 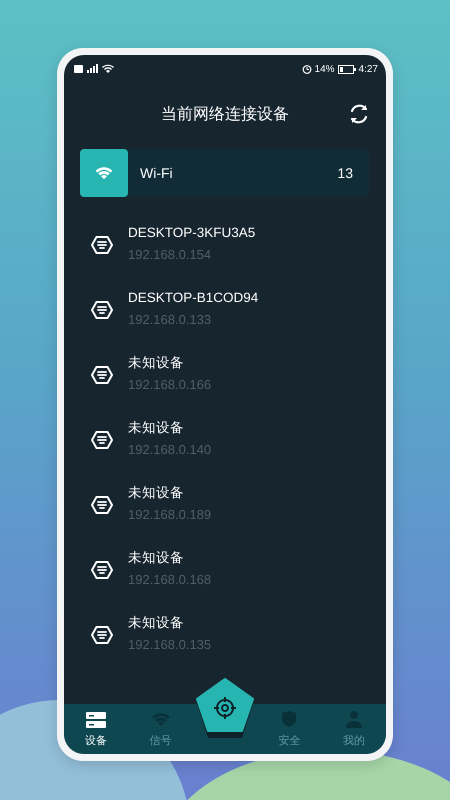 What do you see at coordinates (170, 450) in the screenshot?
I see `device-ip: 192.168.0.140` at bounding box center [170, 450].